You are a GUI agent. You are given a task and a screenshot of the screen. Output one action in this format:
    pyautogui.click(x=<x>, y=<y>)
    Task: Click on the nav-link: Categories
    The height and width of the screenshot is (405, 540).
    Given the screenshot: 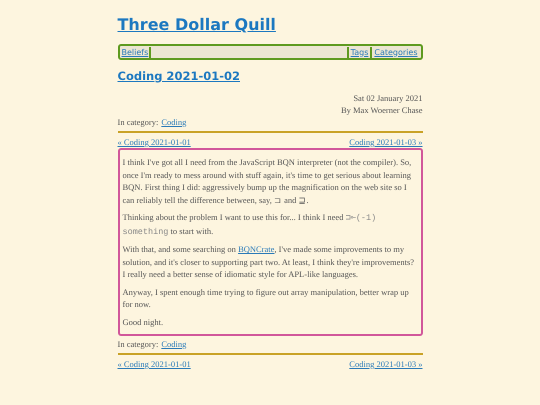 What is the action you would take?
    pyautogui.click(x=395, y=52)
    